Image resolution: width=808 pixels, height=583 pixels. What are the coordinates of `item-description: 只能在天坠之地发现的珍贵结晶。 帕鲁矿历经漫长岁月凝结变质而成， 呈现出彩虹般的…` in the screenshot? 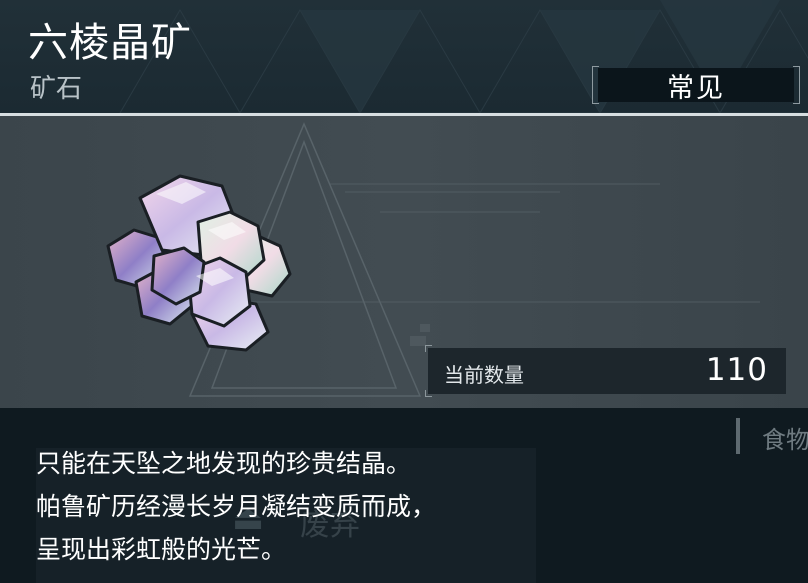 It's located at (236, 506).